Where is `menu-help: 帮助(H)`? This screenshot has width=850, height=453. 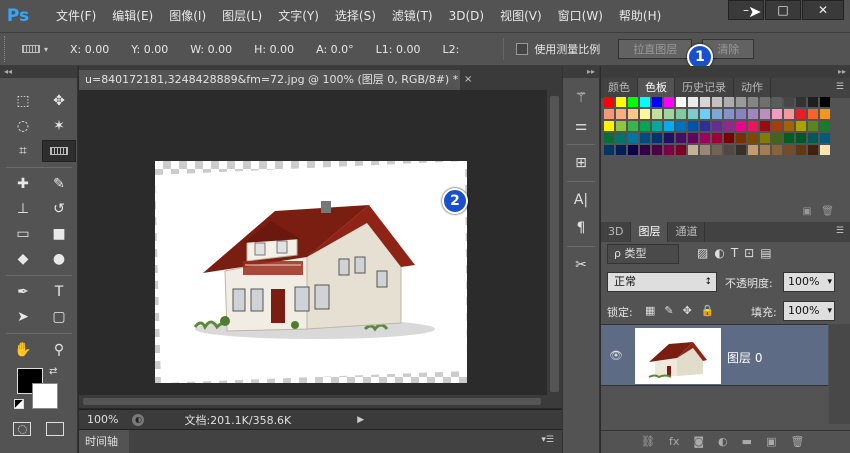 menu-help: 帮助(H) is located at coordinates (640, 16).